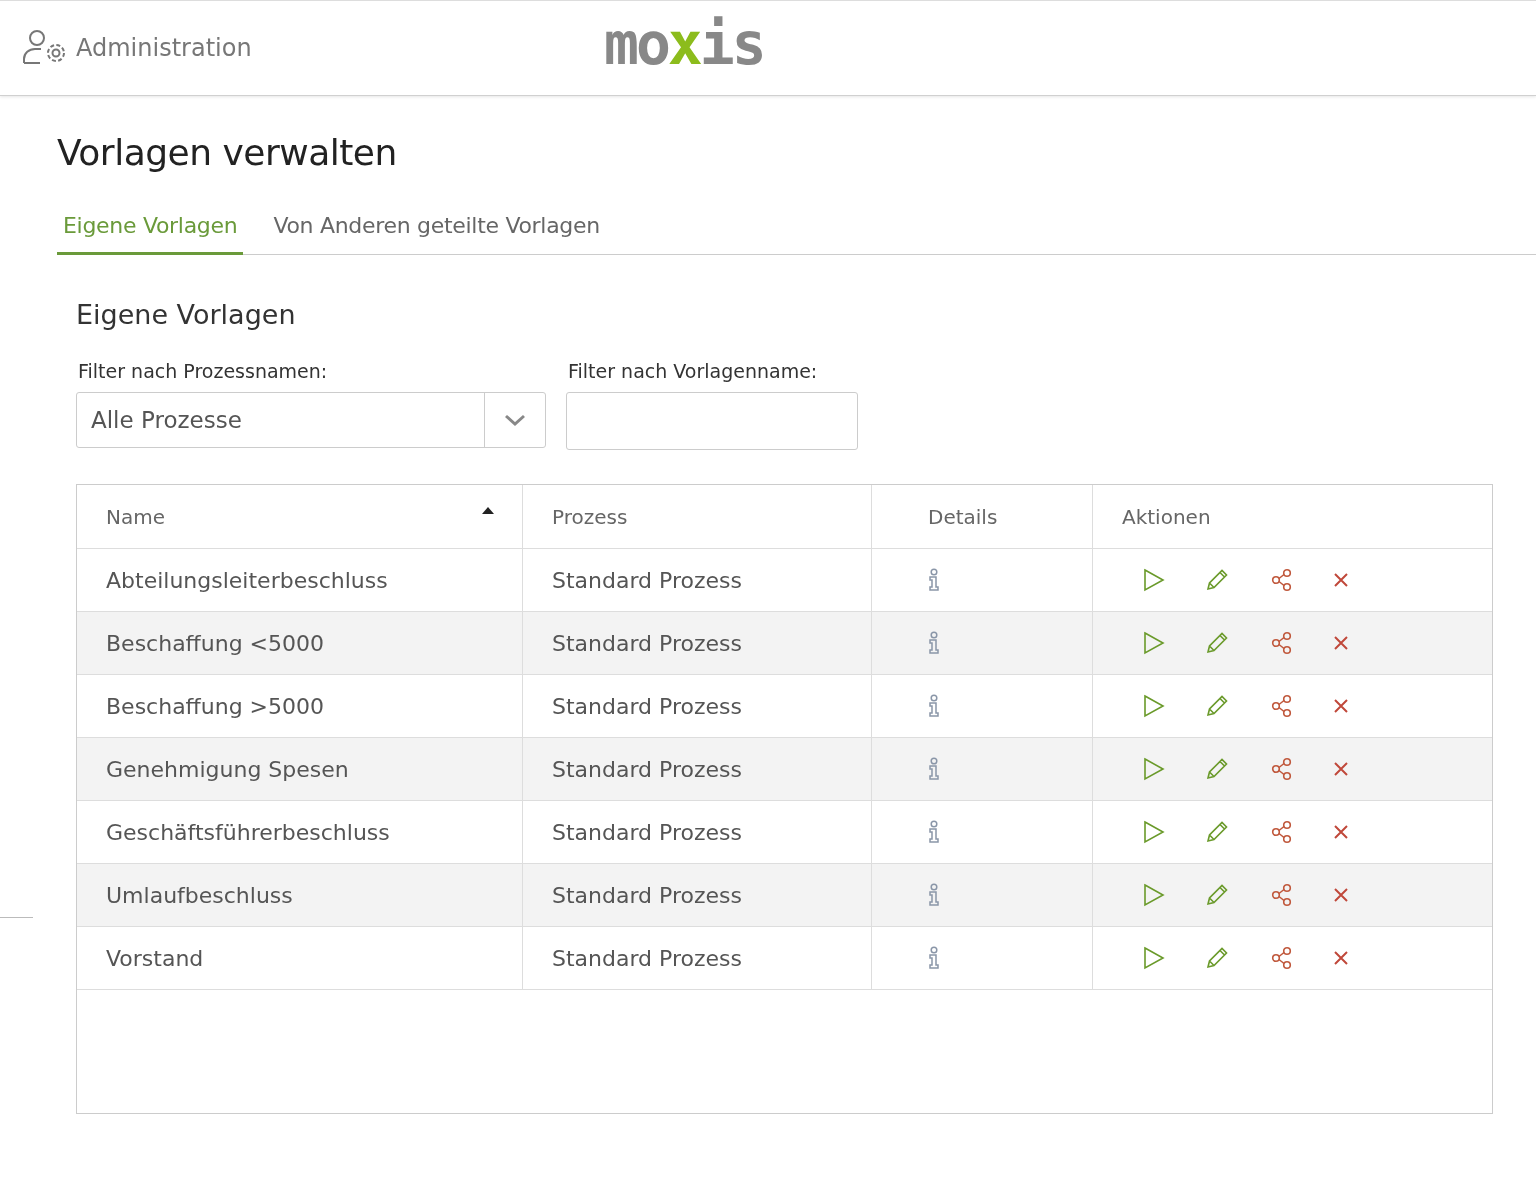 The height and width of the screenshot is (1199, 1536). I want to click on chevron-down-icon, so click(515, 420).